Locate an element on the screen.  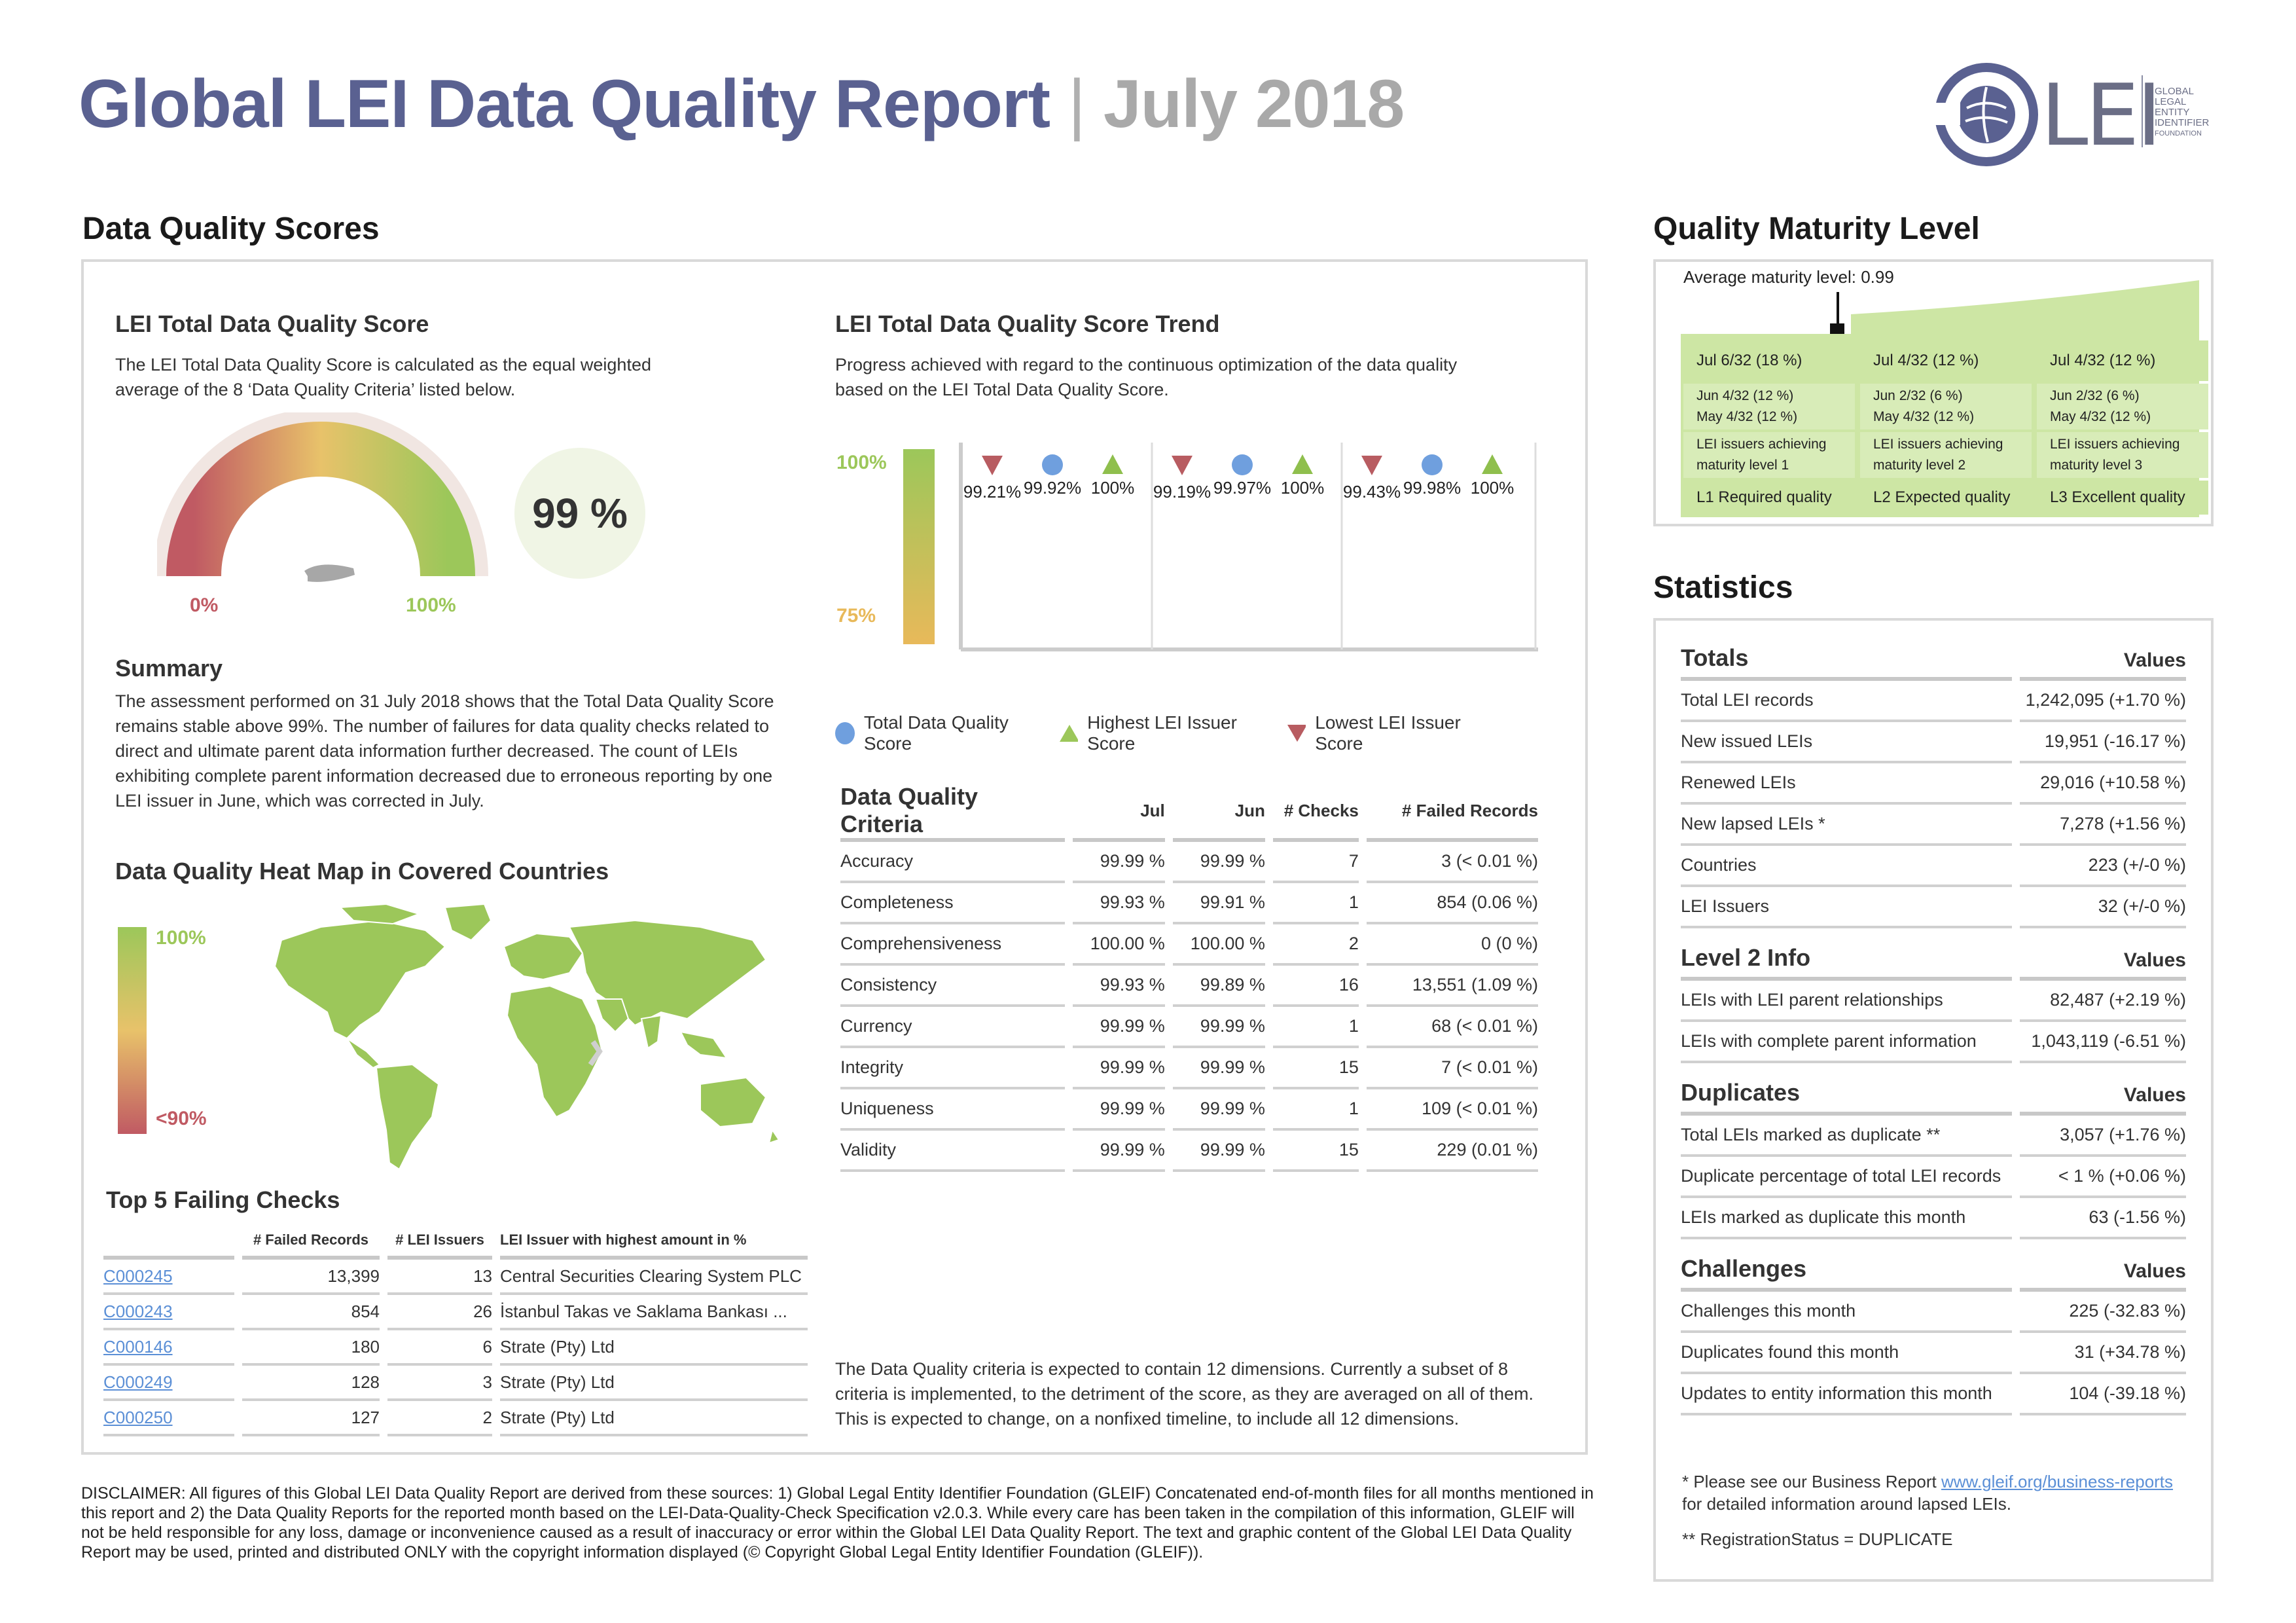
failing-col-issuers: # LEI Issuers is located at coordinates (439, 1242).